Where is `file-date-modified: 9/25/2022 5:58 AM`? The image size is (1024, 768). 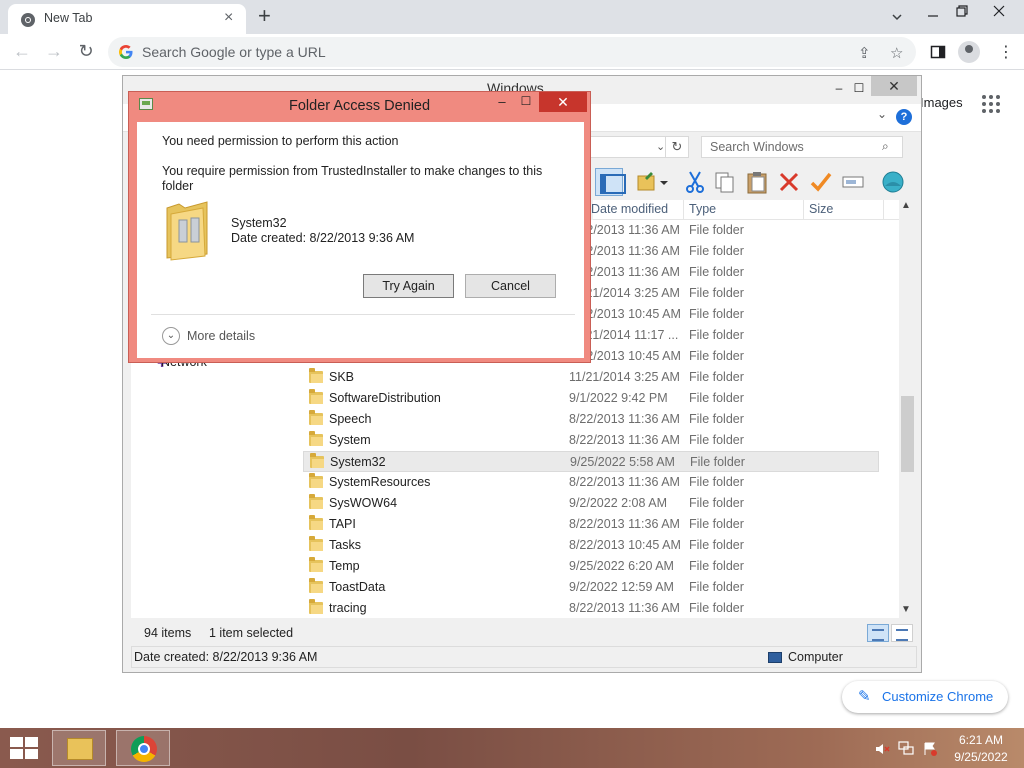
file-date-modified: 9/25/2022 5:58 AM is located at coordinates (622, 462).